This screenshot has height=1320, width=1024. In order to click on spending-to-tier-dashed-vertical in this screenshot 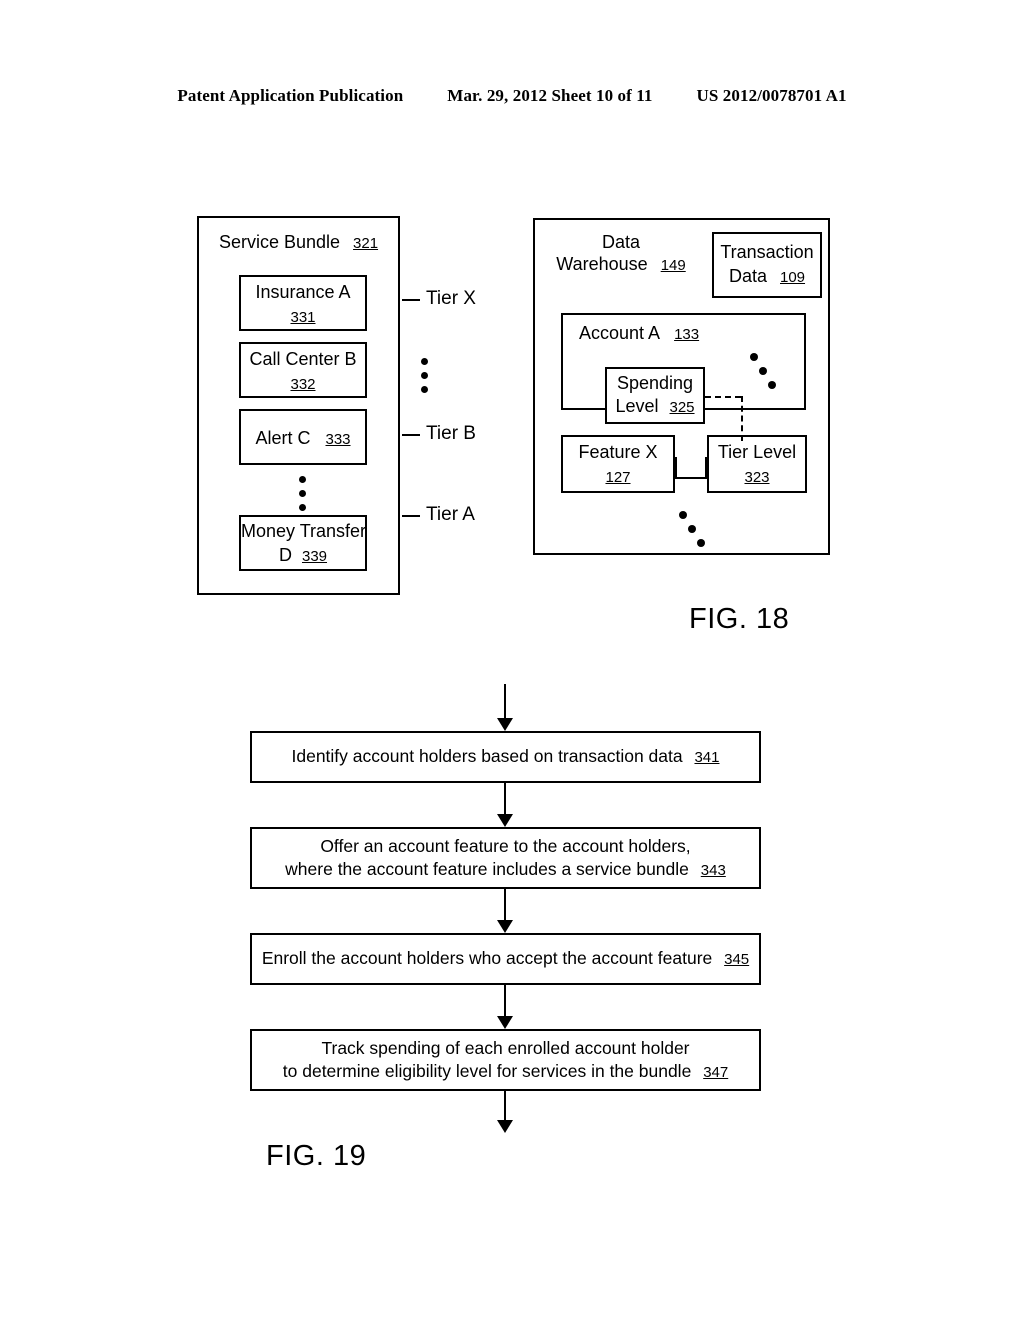, I will do `click(742, 418)`.